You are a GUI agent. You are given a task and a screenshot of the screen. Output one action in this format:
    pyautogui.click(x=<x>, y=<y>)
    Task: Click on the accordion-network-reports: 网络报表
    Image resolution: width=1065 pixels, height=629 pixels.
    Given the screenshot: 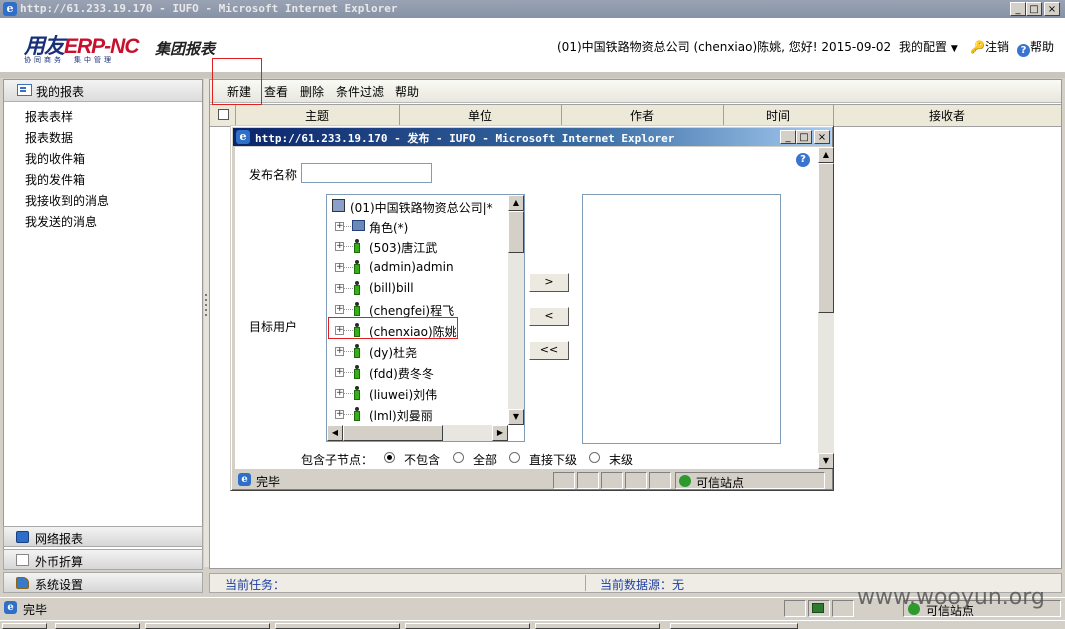 What is the action you would take?
    pyautogui.click(x=103, y=536)
    